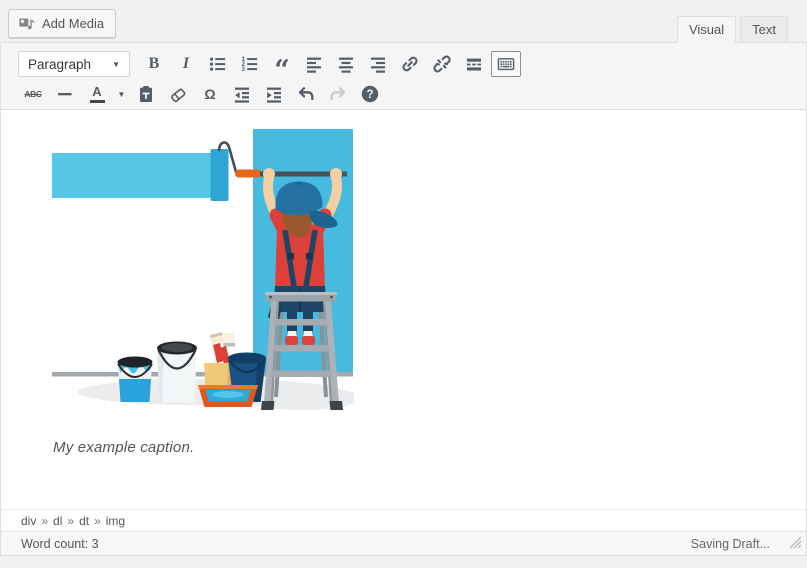  Describe the element at coordinates (27, 24) in the screenshot. I see `add-media-icon` at that location.